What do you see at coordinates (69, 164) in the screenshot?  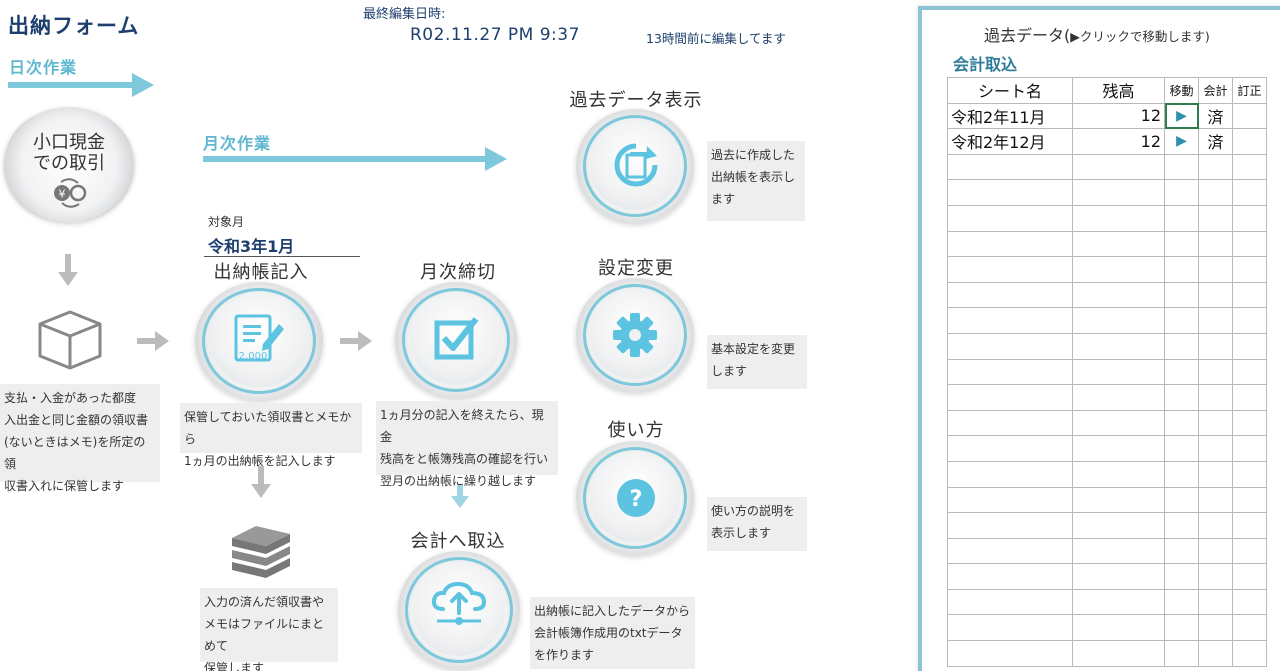 I see `petty-cash-button: 小口現金 での取引 ¥` at bounding box center [69, 164].